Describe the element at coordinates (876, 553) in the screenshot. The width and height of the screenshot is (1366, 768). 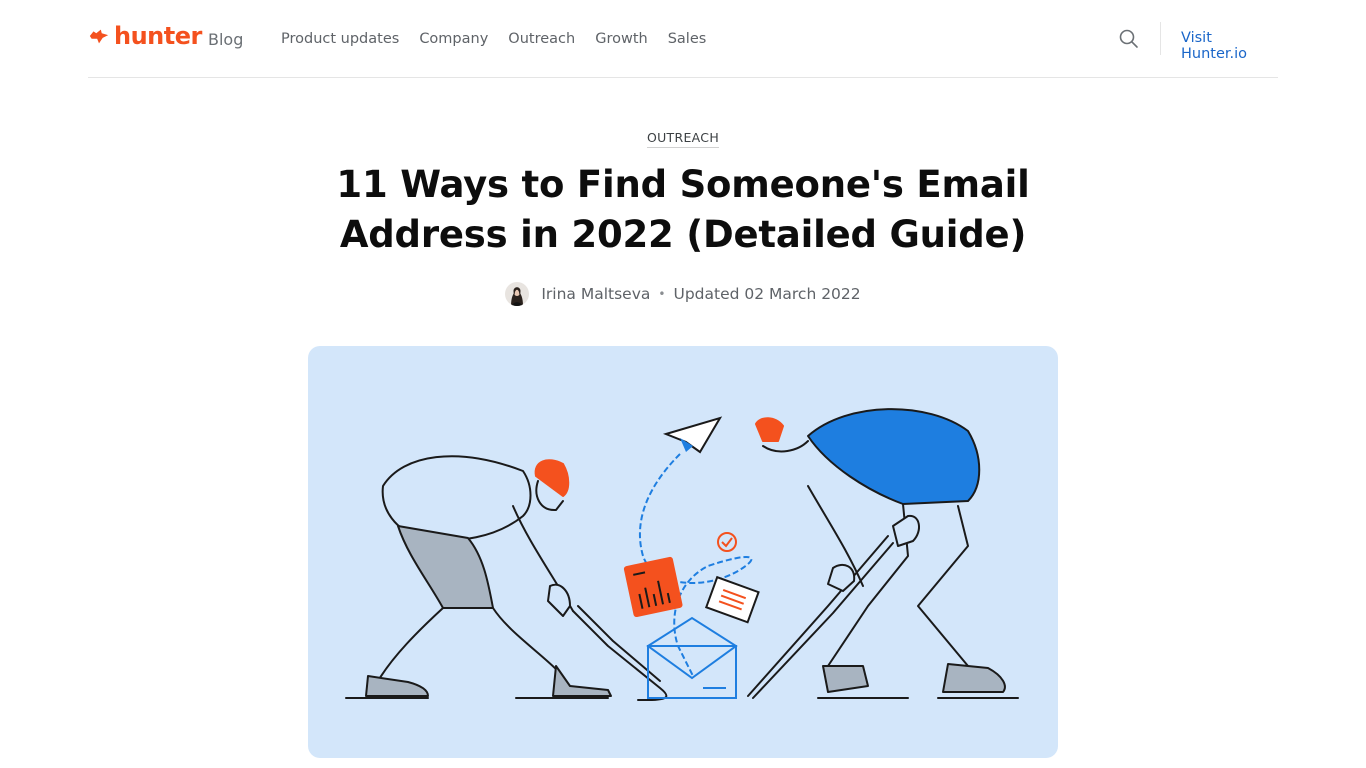
I see `right-player` at that location.